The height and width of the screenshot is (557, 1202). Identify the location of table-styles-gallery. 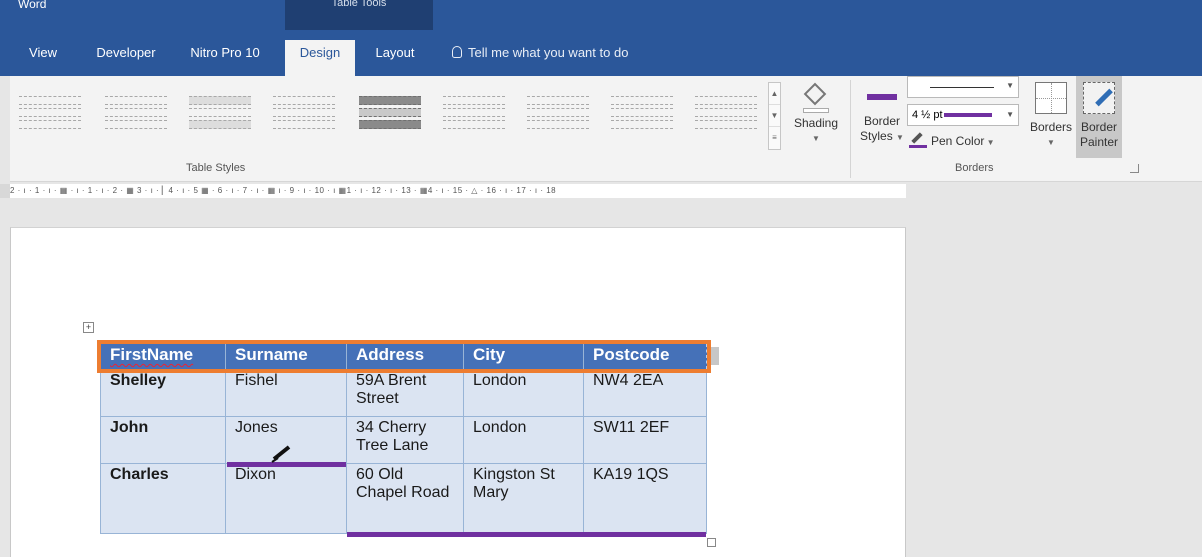
(395, 116).